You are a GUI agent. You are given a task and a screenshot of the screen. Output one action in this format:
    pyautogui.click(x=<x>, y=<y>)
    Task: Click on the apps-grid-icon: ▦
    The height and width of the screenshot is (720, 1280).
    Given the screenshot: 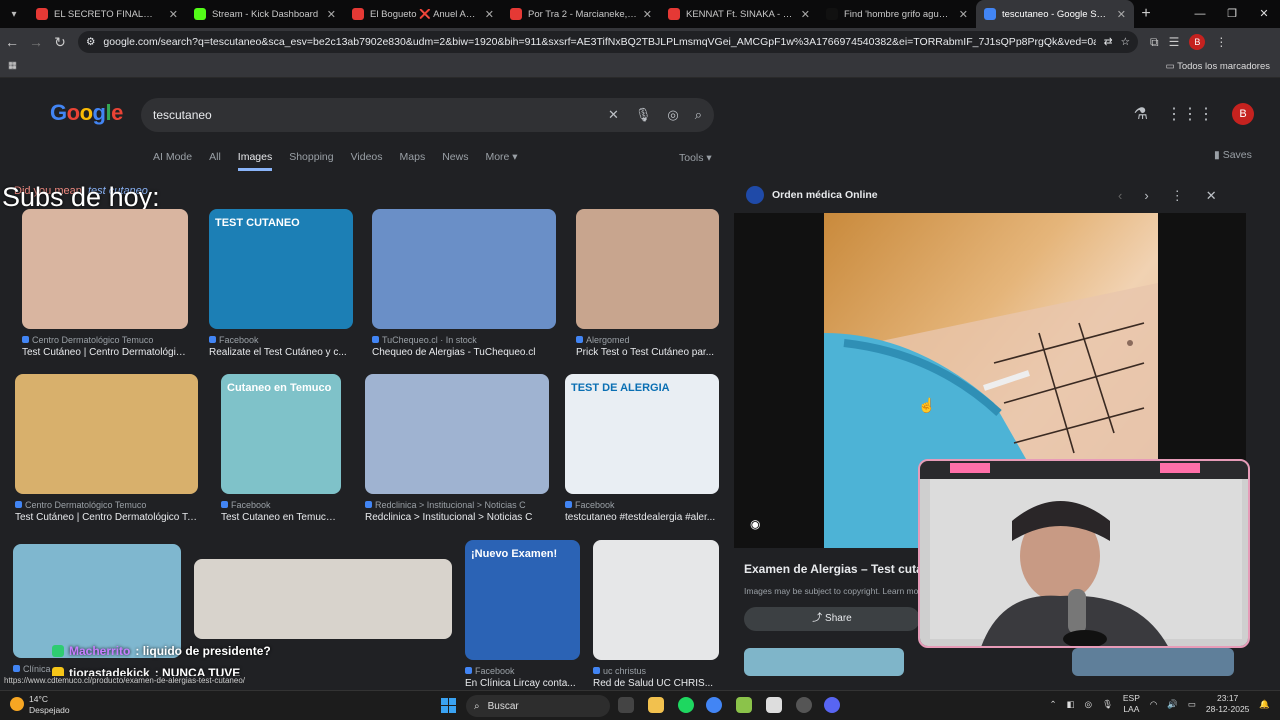 What is the action you would take?
    pyautogui.click(x=12, y=65)
    